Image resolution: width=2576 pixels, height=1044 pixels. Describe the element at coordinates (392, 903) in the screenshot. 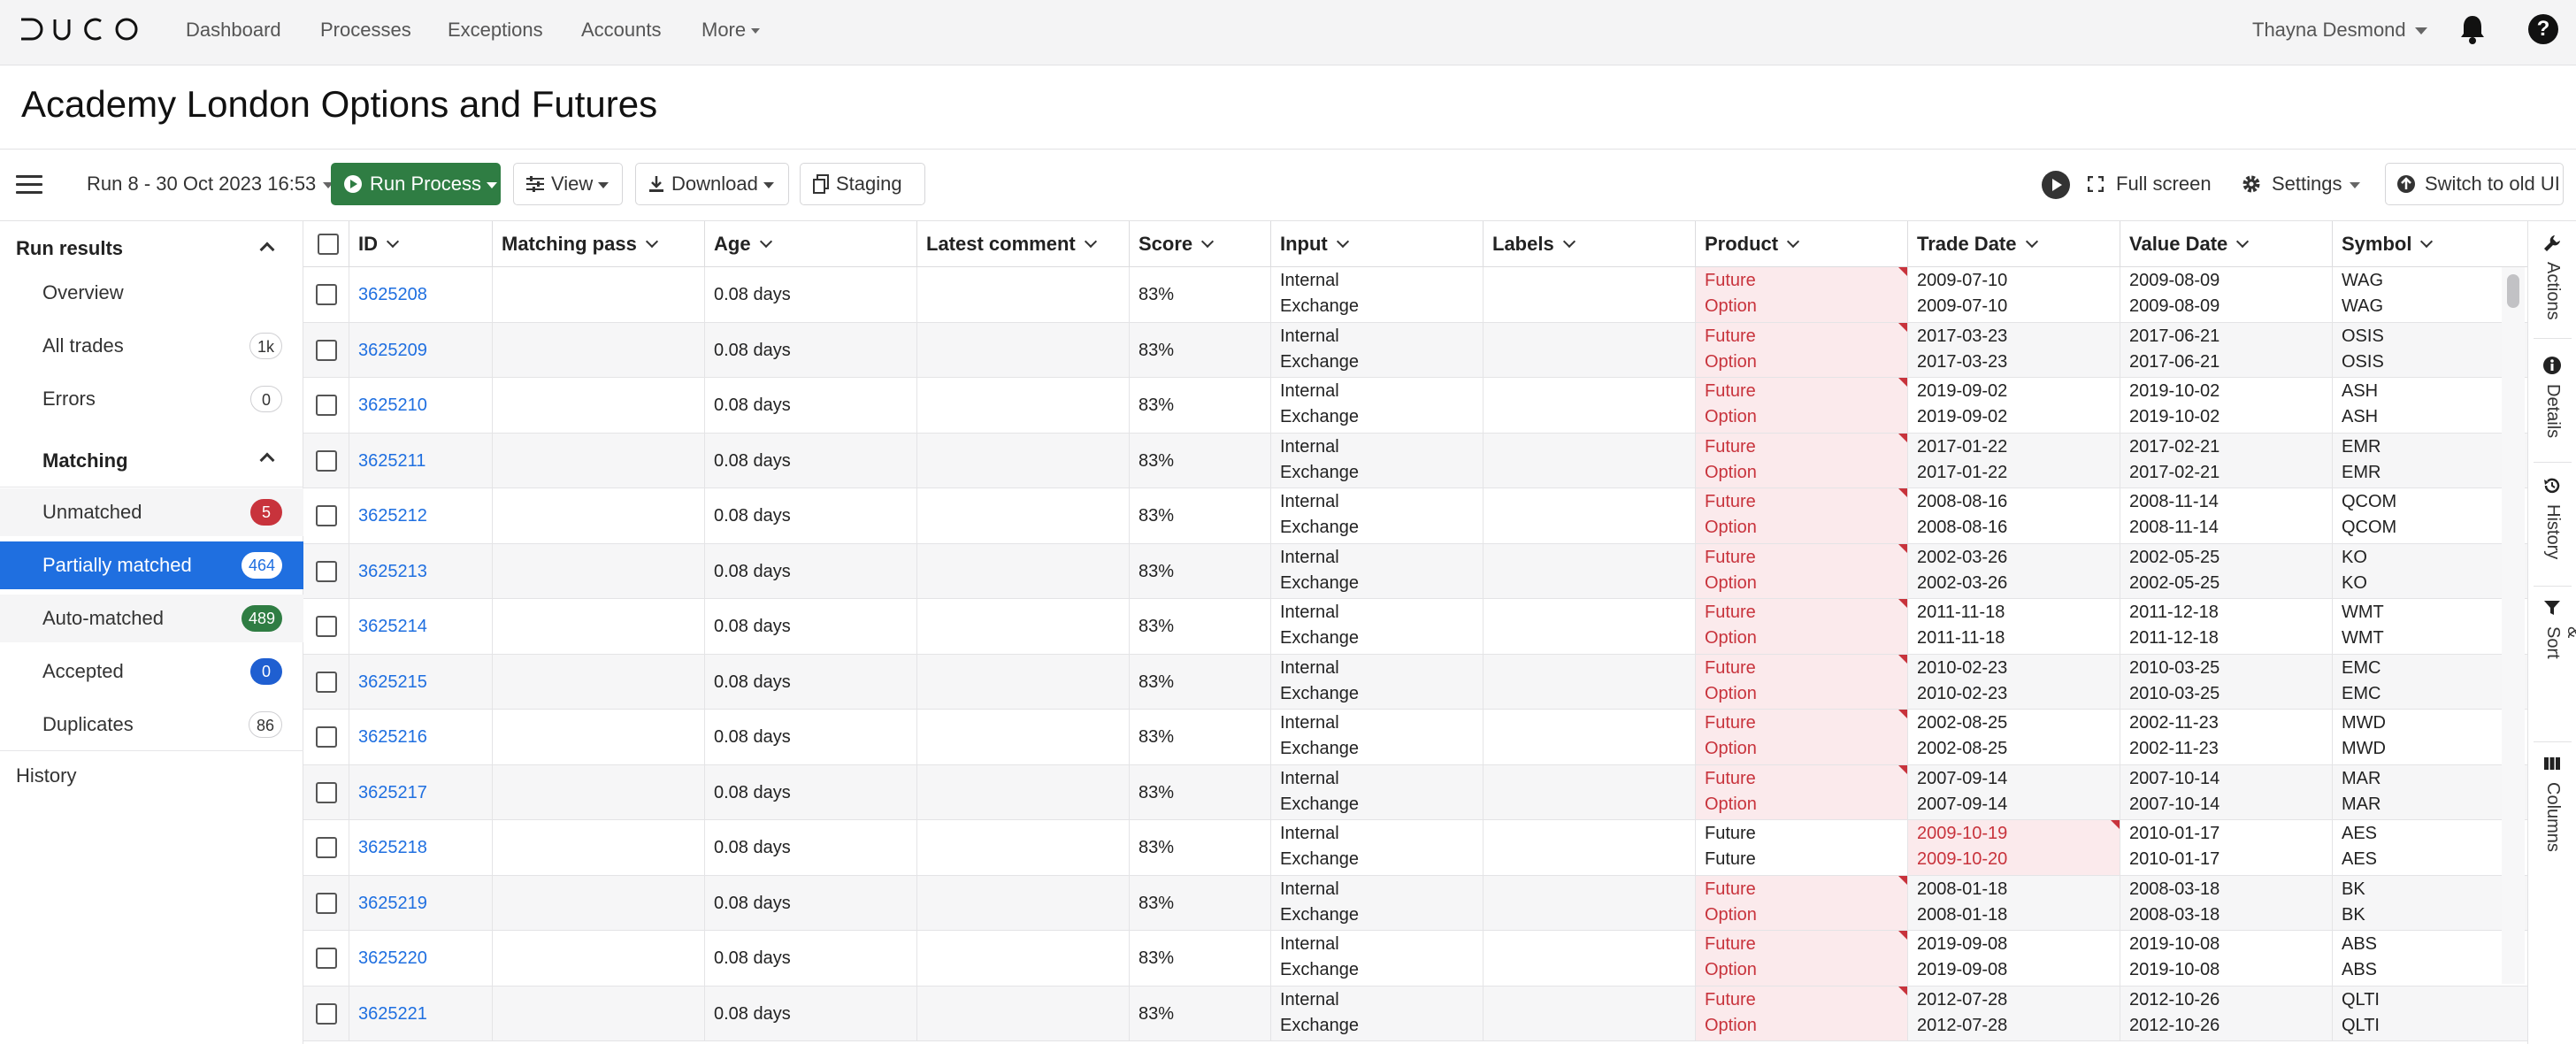

I see `trade-id-link: 3625219` at that location.